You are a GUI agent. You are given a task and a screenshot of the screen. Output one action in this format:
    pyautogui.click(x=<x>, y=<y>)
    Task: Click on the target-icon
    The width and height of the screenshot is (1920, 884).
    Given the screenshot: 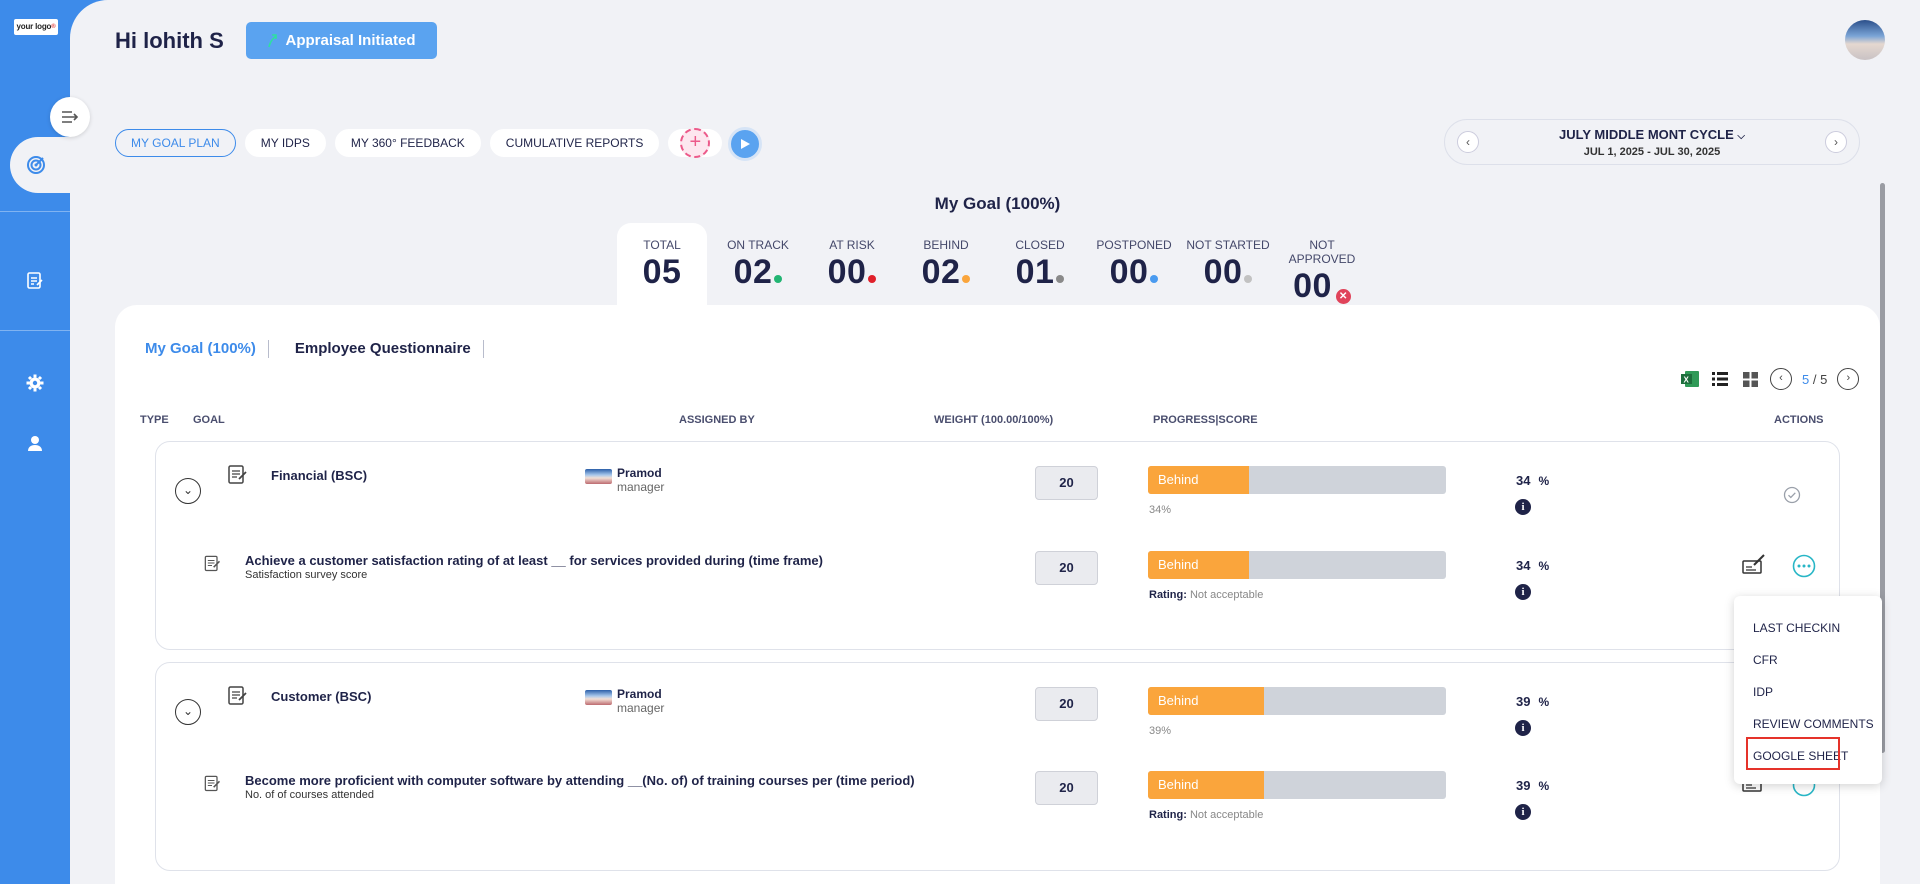 What is the action you would take?
    pyautogui.click(x=36, y=165)
    